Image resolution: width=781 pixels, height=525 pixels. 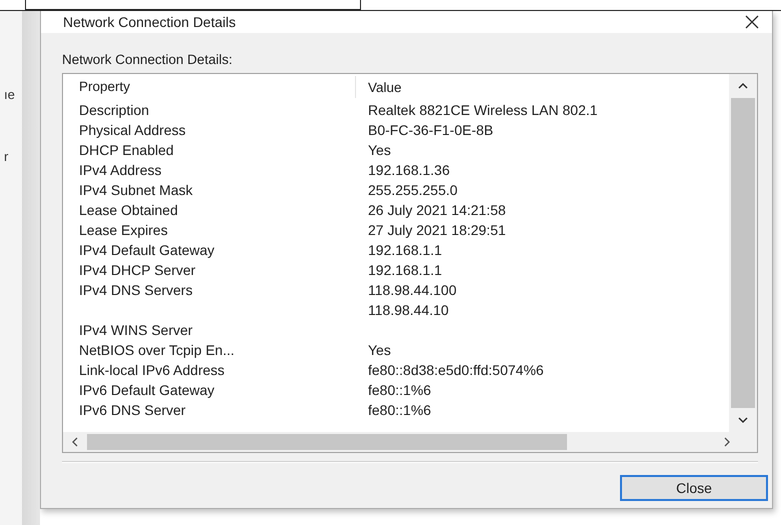 What do you see at coordinates (149, 22) in the screenshot?
I see `window-title: Network Connection Details` at bounding box center [149, 22].